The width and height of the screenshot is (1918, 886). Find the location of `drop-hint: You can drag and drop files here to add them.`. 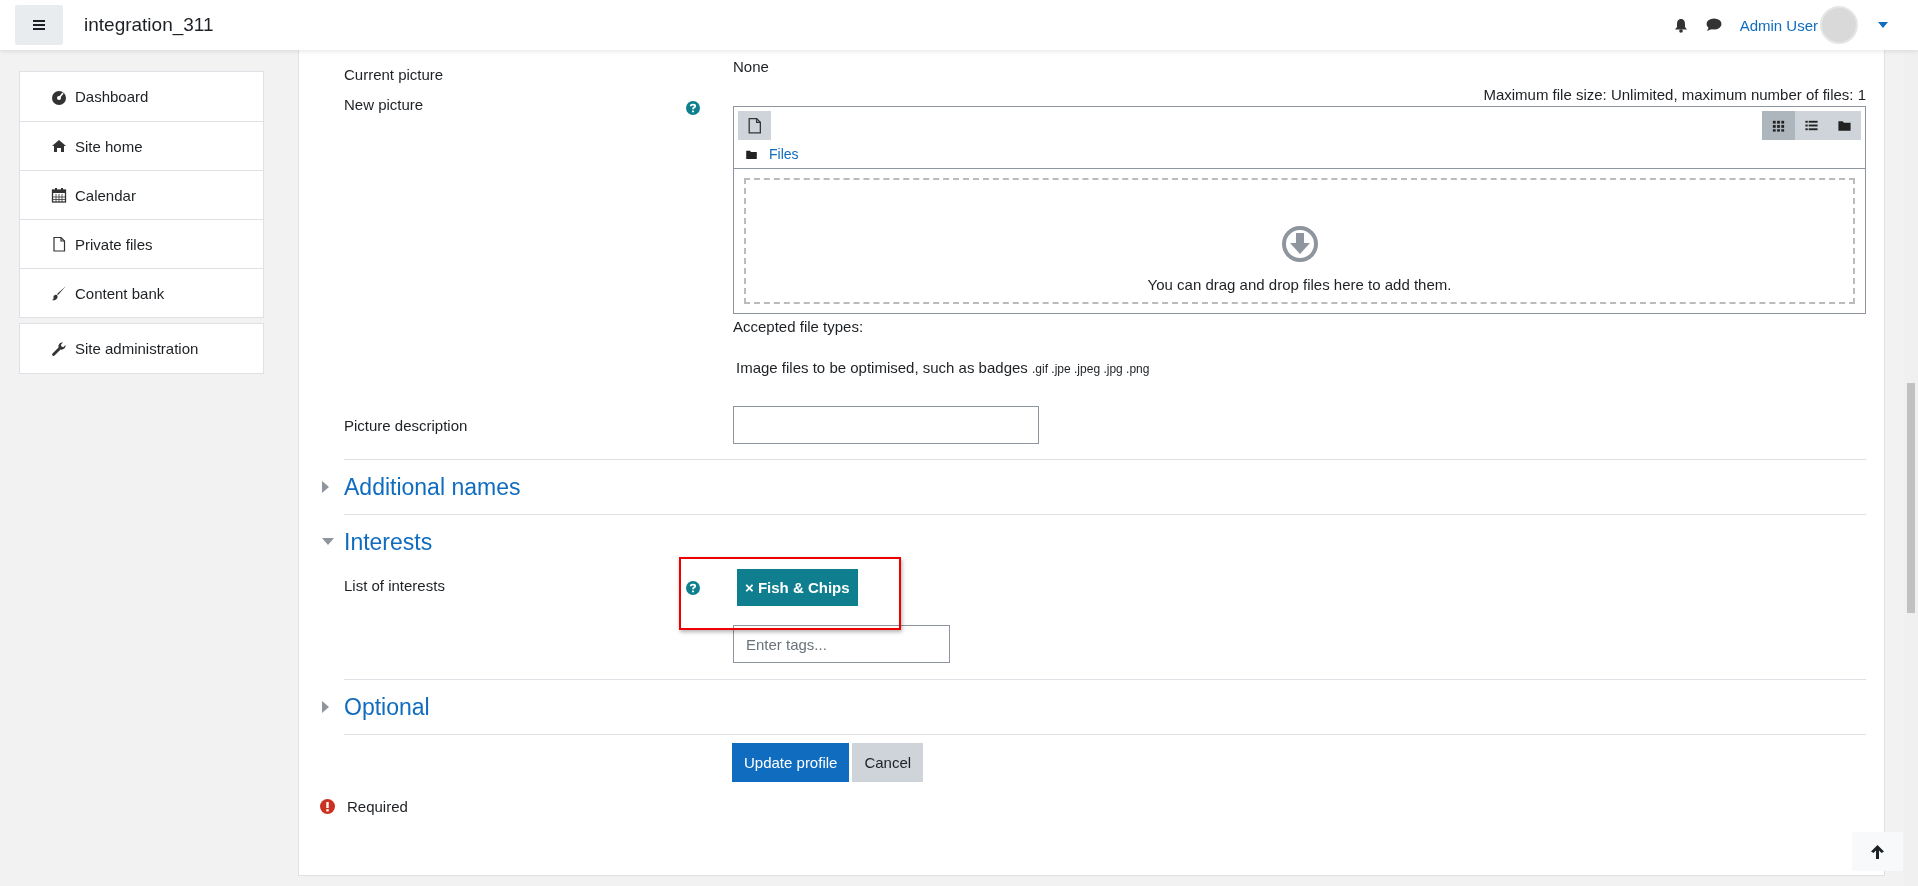

drop-hint: You can drag and drop files here to add them. is located at coordinates (1299, 284).